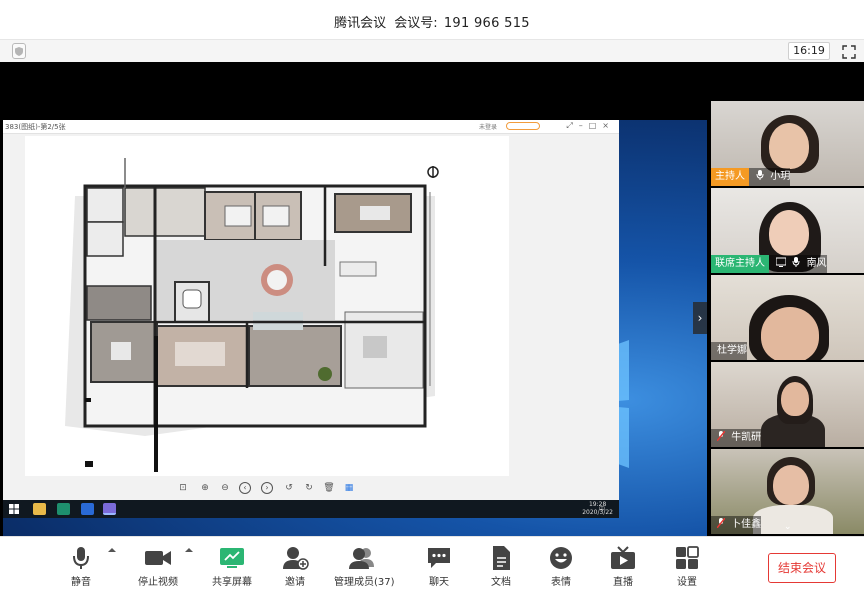  What do you see at coordinates (183, 488) in the screenshot?
I see `fit-screen-icon: ⊡` at bounding box center [183, 488].